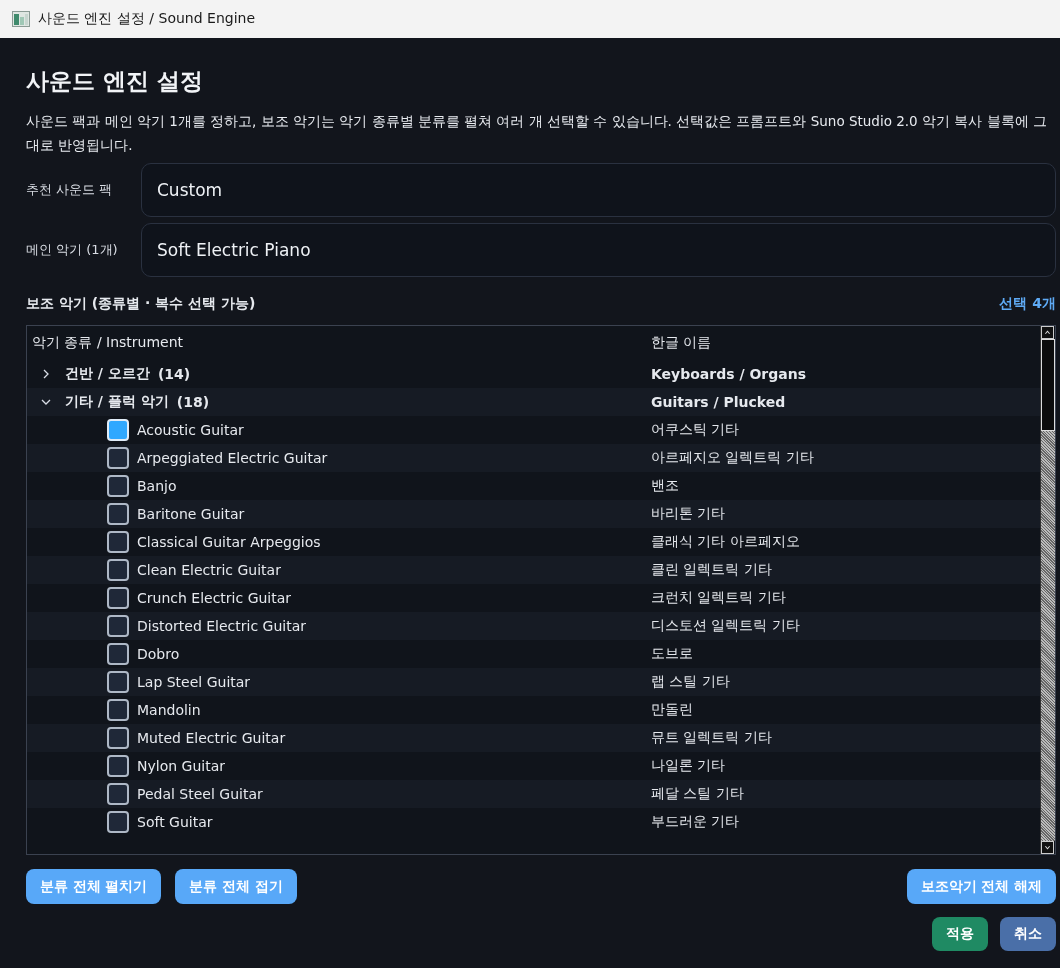 This screenshot has width=1060, height=968. Describe the element at coordinates (70, 190) in the screenshot. I see `field-label: 추천 사운드 팩` at that location.